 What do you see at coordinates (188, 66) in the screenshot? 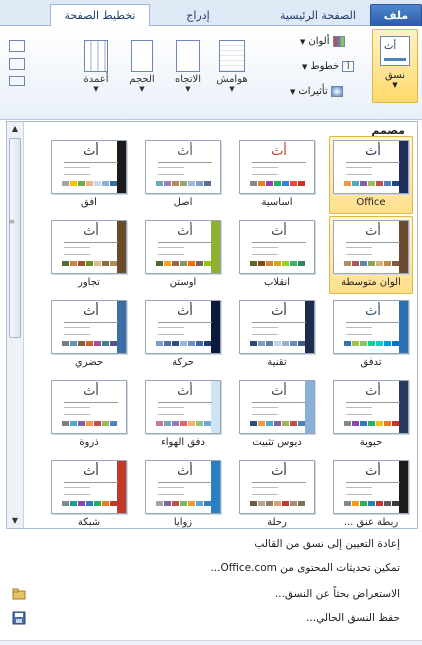
I see `orientation-button: الاتجاه ▼` at bounding box center [188, 66].